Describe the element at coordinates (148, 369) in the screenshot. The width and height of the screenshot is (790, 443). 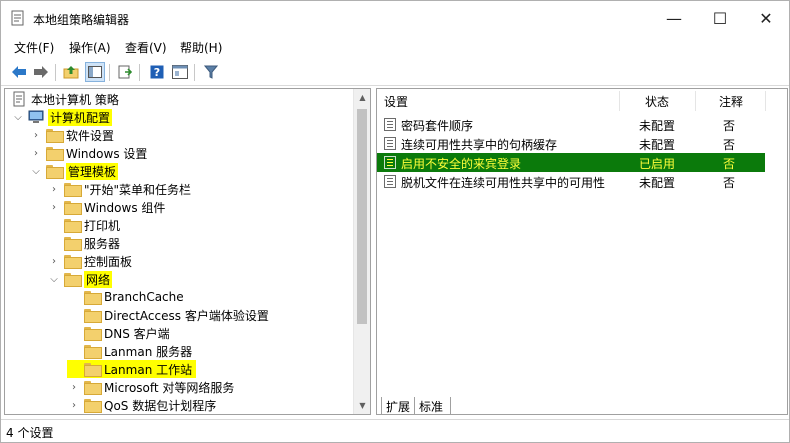
I see `tree-label: Lanman 工作站` at that location.